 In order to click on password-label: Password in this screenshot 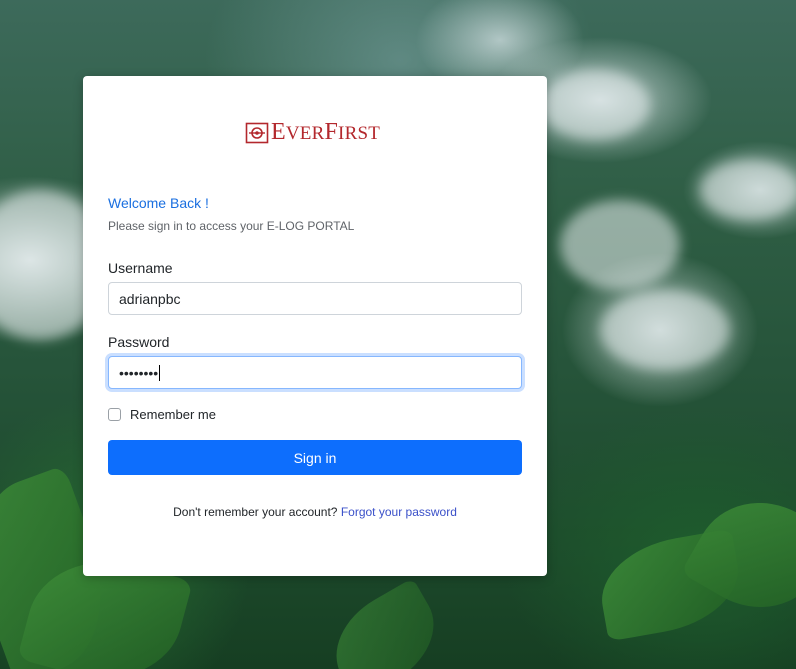, I will do `click(139, 342)`.